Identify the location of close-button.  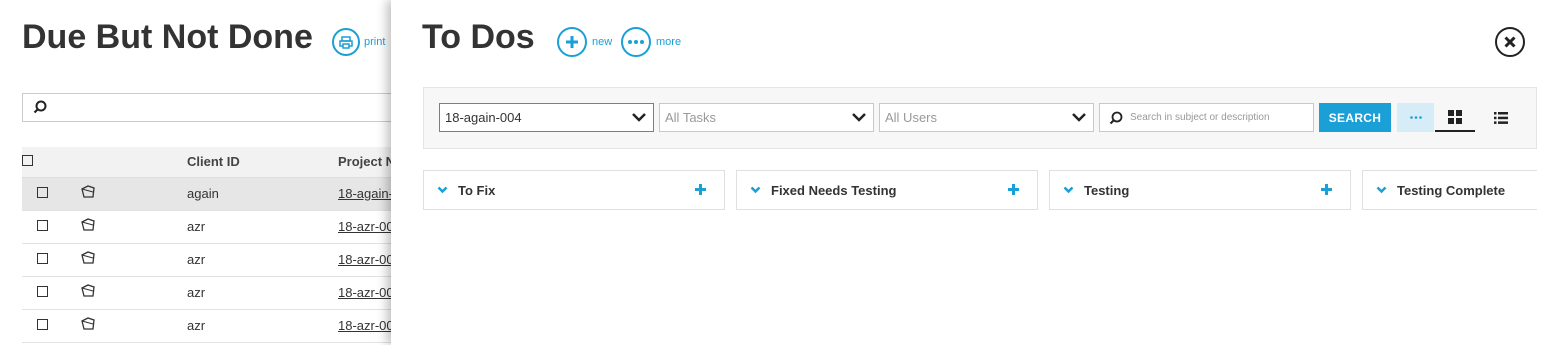
(1510, 42).